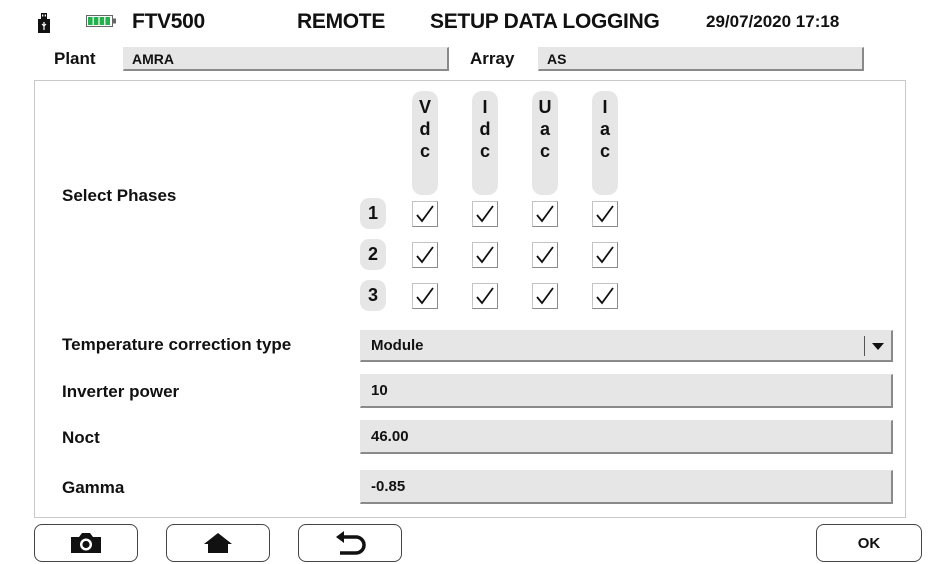  I want to click on column-header-vdc: Vdc, so click(425, 143).